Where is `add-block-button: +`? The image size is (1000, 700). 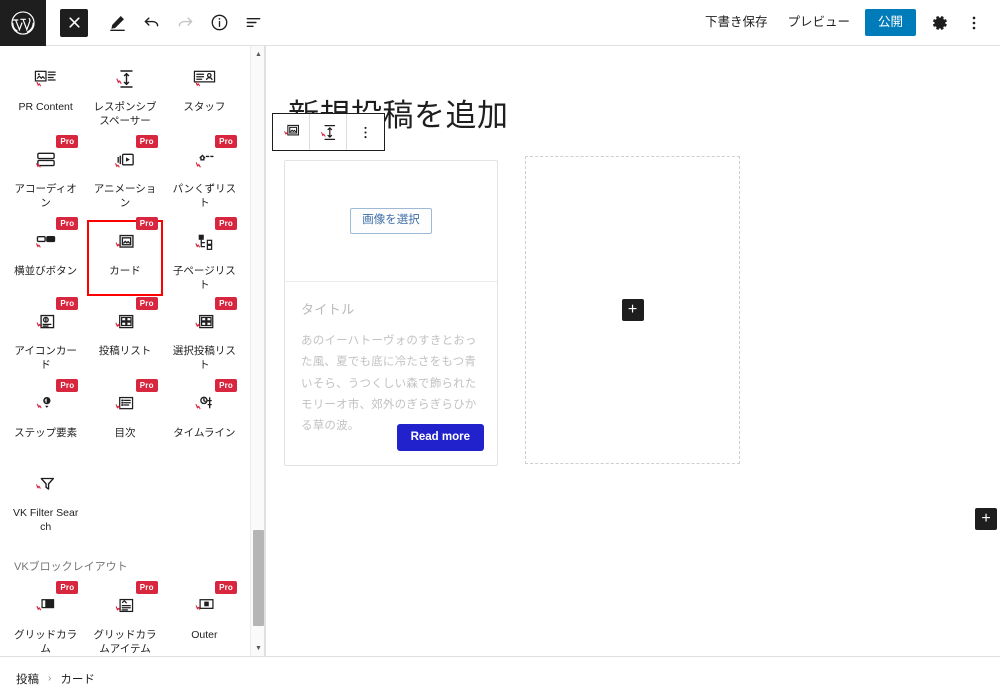 add-block-button: + is located at coordinates (986, 519).